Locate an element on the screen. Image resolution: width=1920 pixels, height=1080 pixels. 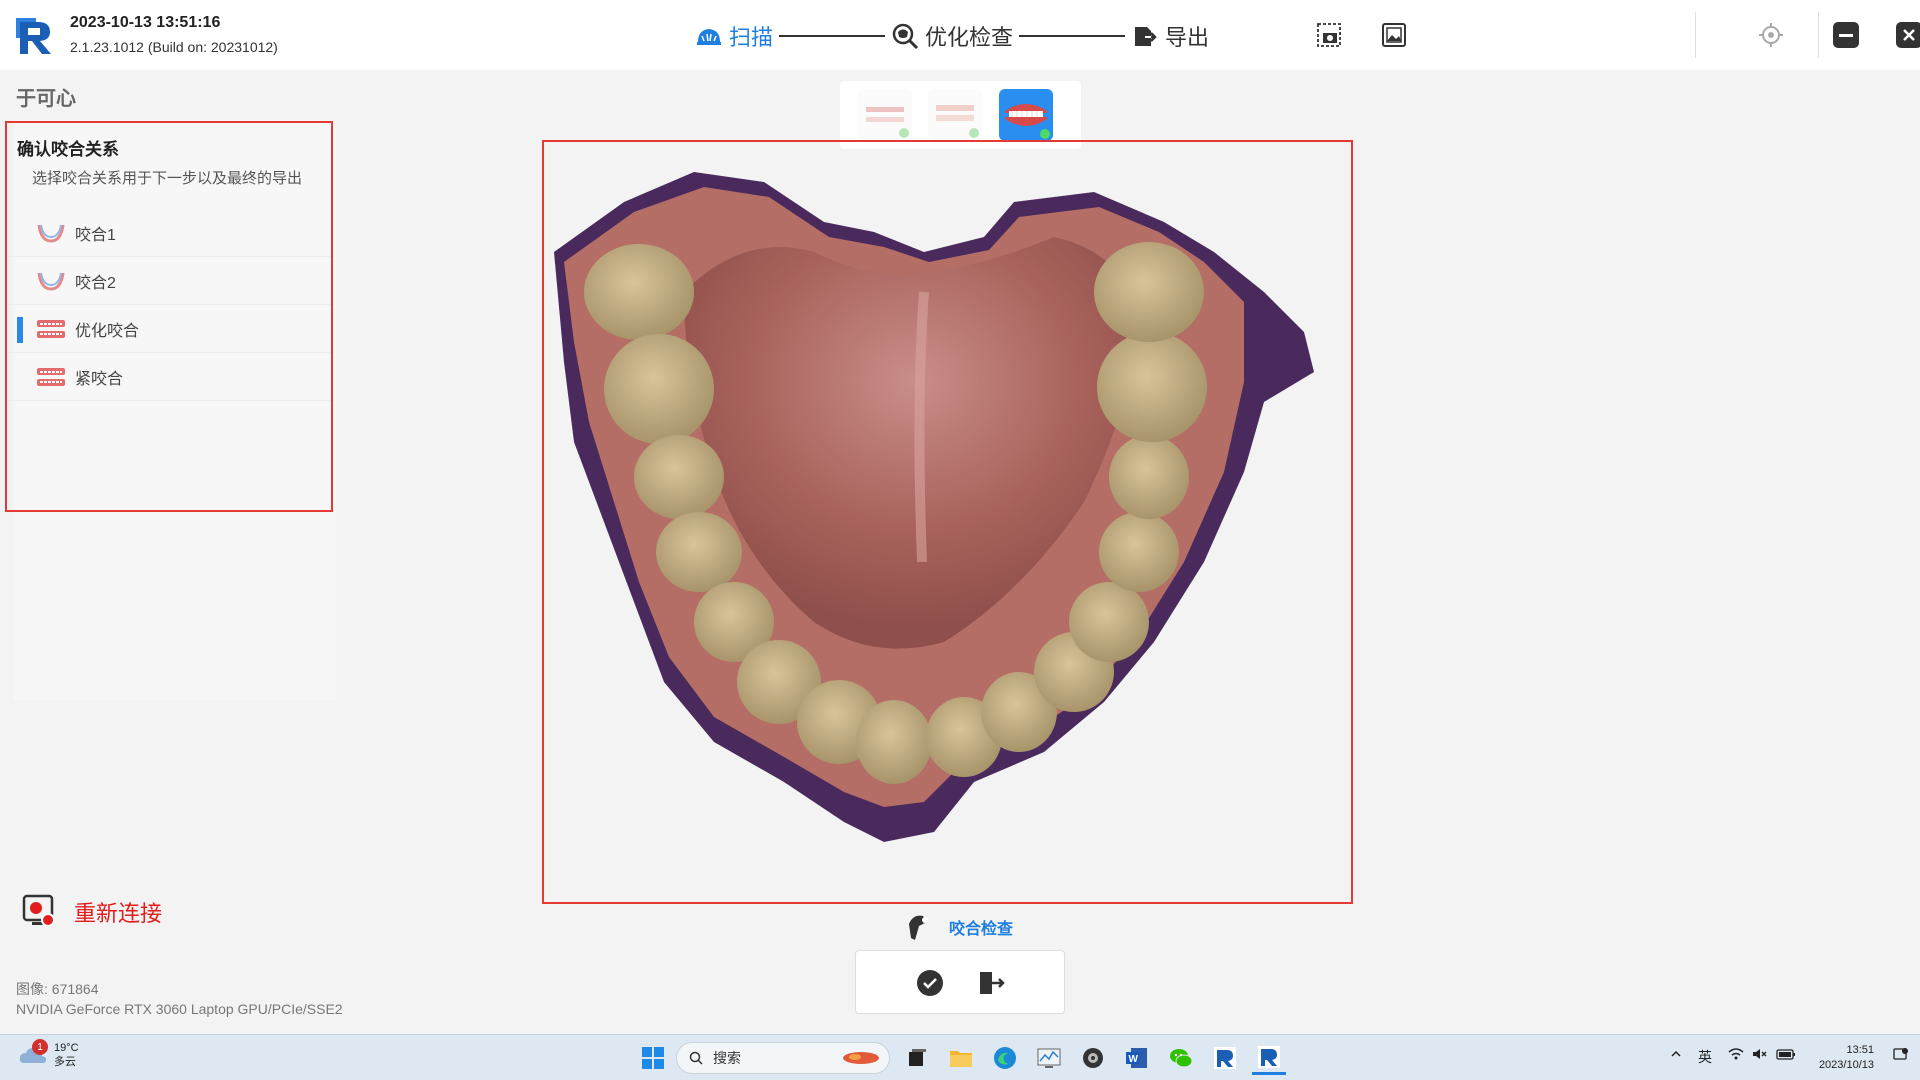
inspect-teeth-icon is located at coordinates (905, 36).